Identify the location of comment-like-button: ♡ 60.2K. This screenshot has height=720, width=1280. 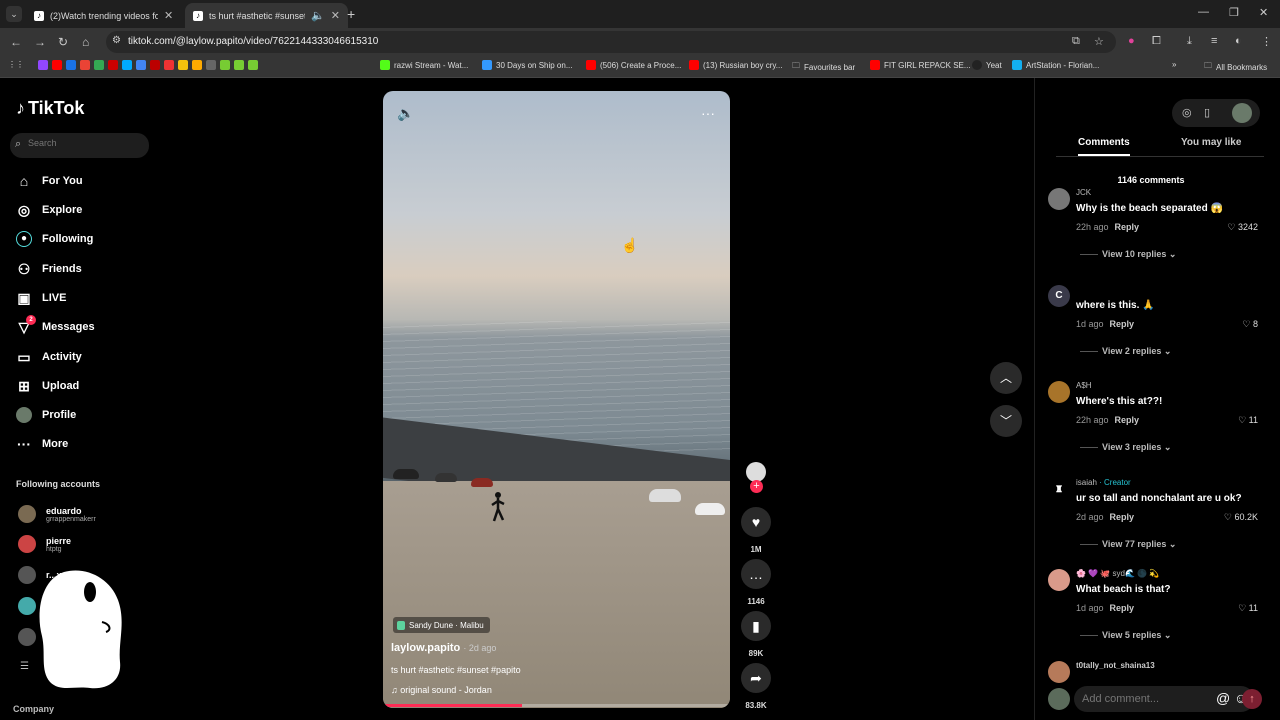
(1241, 517).